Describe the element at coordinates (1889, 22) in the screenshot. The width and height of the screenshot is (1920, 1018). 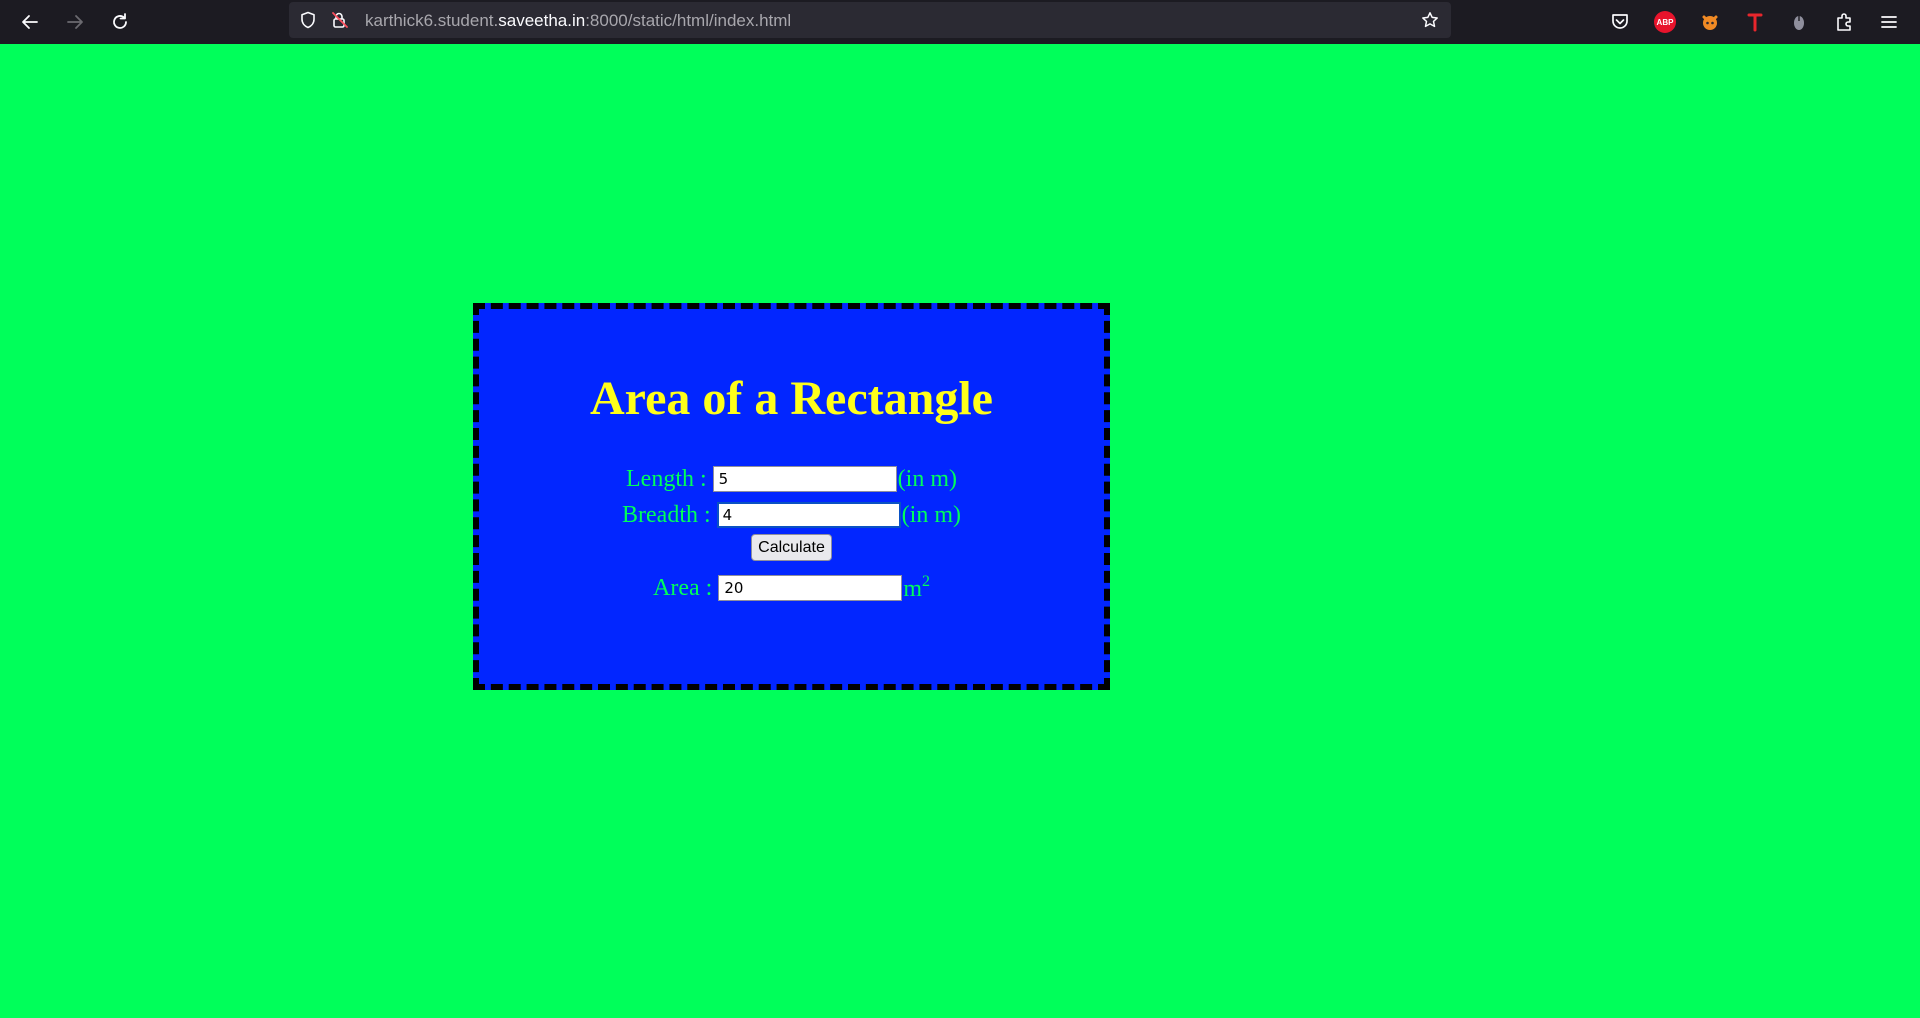
I see `app-menu-icon` at that location.